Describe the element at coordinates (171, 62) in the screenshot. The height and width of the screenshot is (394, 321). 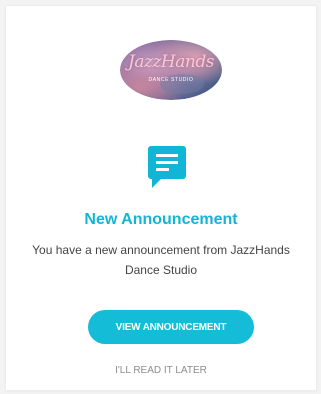
I see `logo-text: JazzHands` at that location.